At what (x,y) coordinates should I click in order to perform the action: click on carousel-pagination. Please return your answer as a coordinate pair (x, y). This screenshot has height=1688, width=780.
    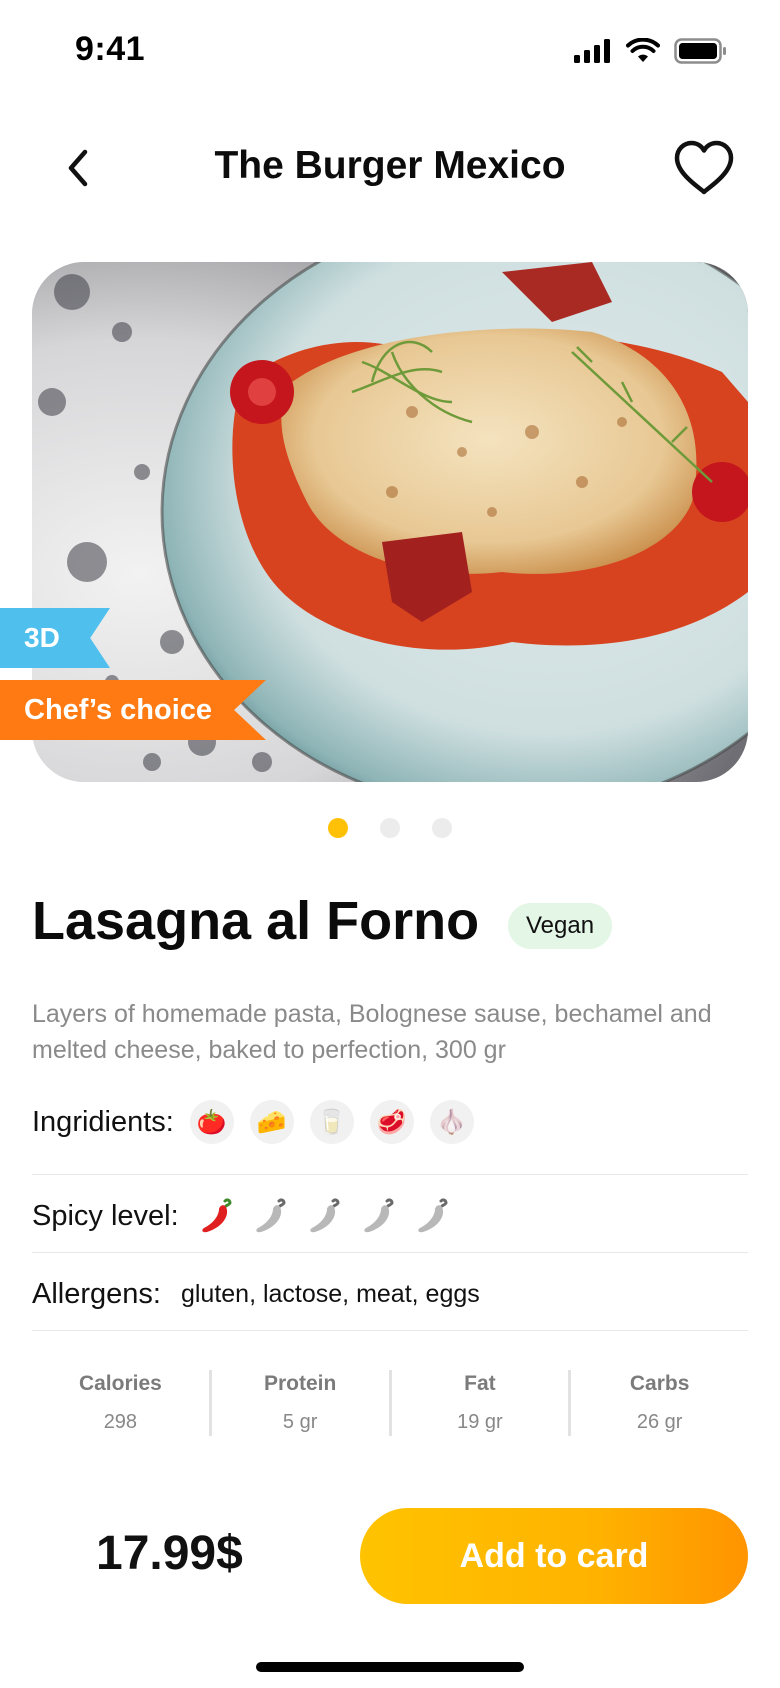
    Looking at the image, I should click on (390, 828).